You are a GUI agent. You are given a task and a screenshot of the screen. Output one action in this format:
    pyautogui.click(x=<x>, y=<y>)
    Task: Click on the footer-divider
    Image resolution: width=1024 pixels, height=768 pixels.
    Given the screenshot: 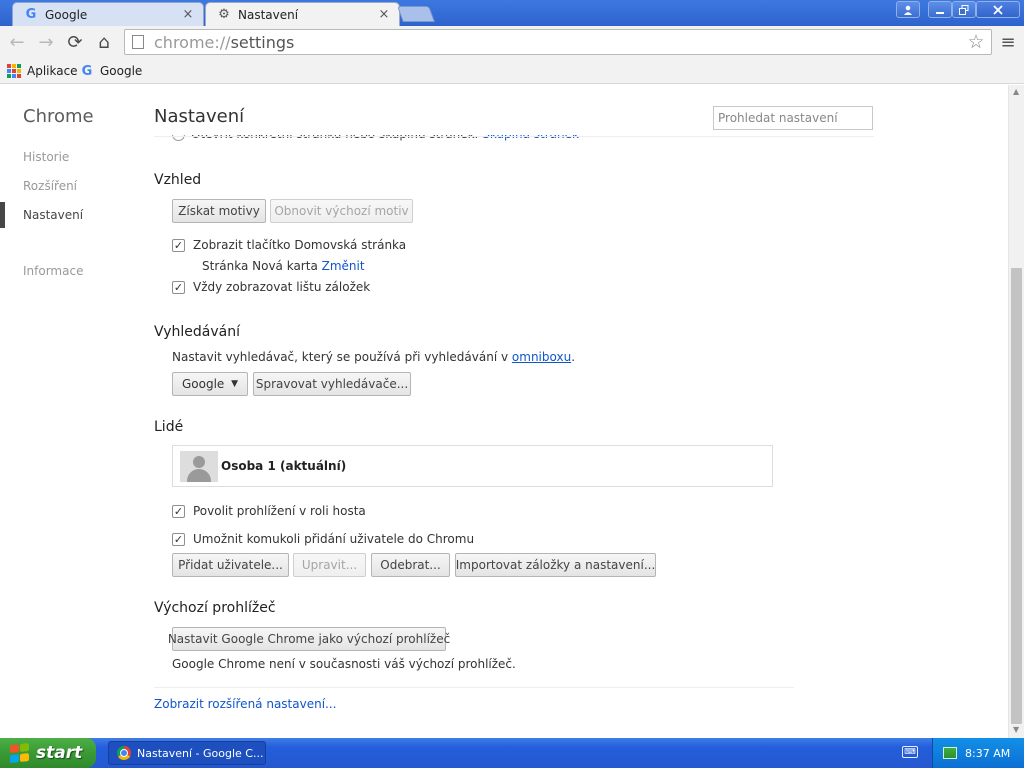 What is the action you would take?
    pyautogui.click(x=474, y=687)
    